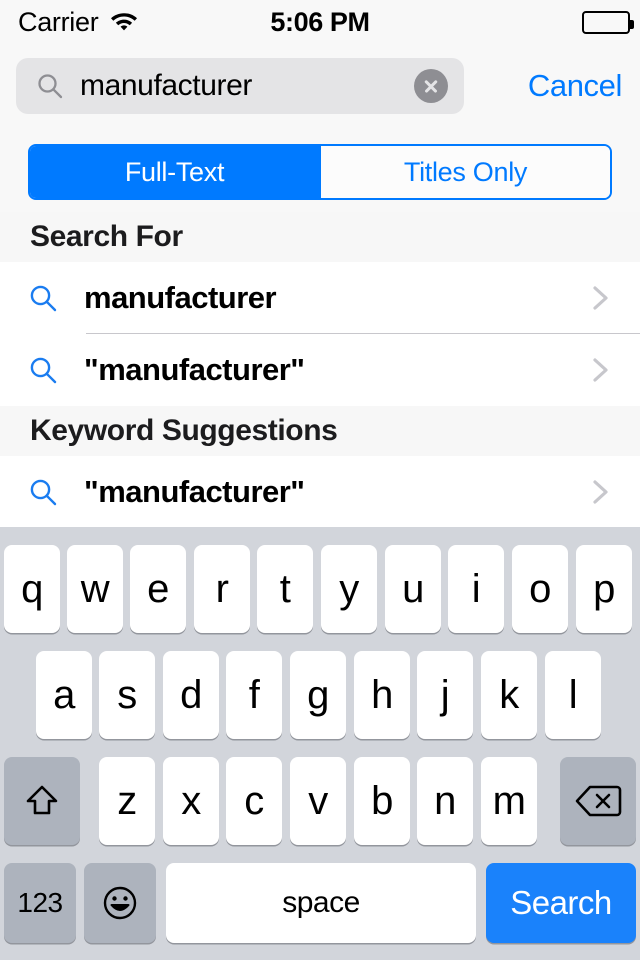 This screenshot has width=640, height=960. I want to click on key-g: g, so click(318, 695).